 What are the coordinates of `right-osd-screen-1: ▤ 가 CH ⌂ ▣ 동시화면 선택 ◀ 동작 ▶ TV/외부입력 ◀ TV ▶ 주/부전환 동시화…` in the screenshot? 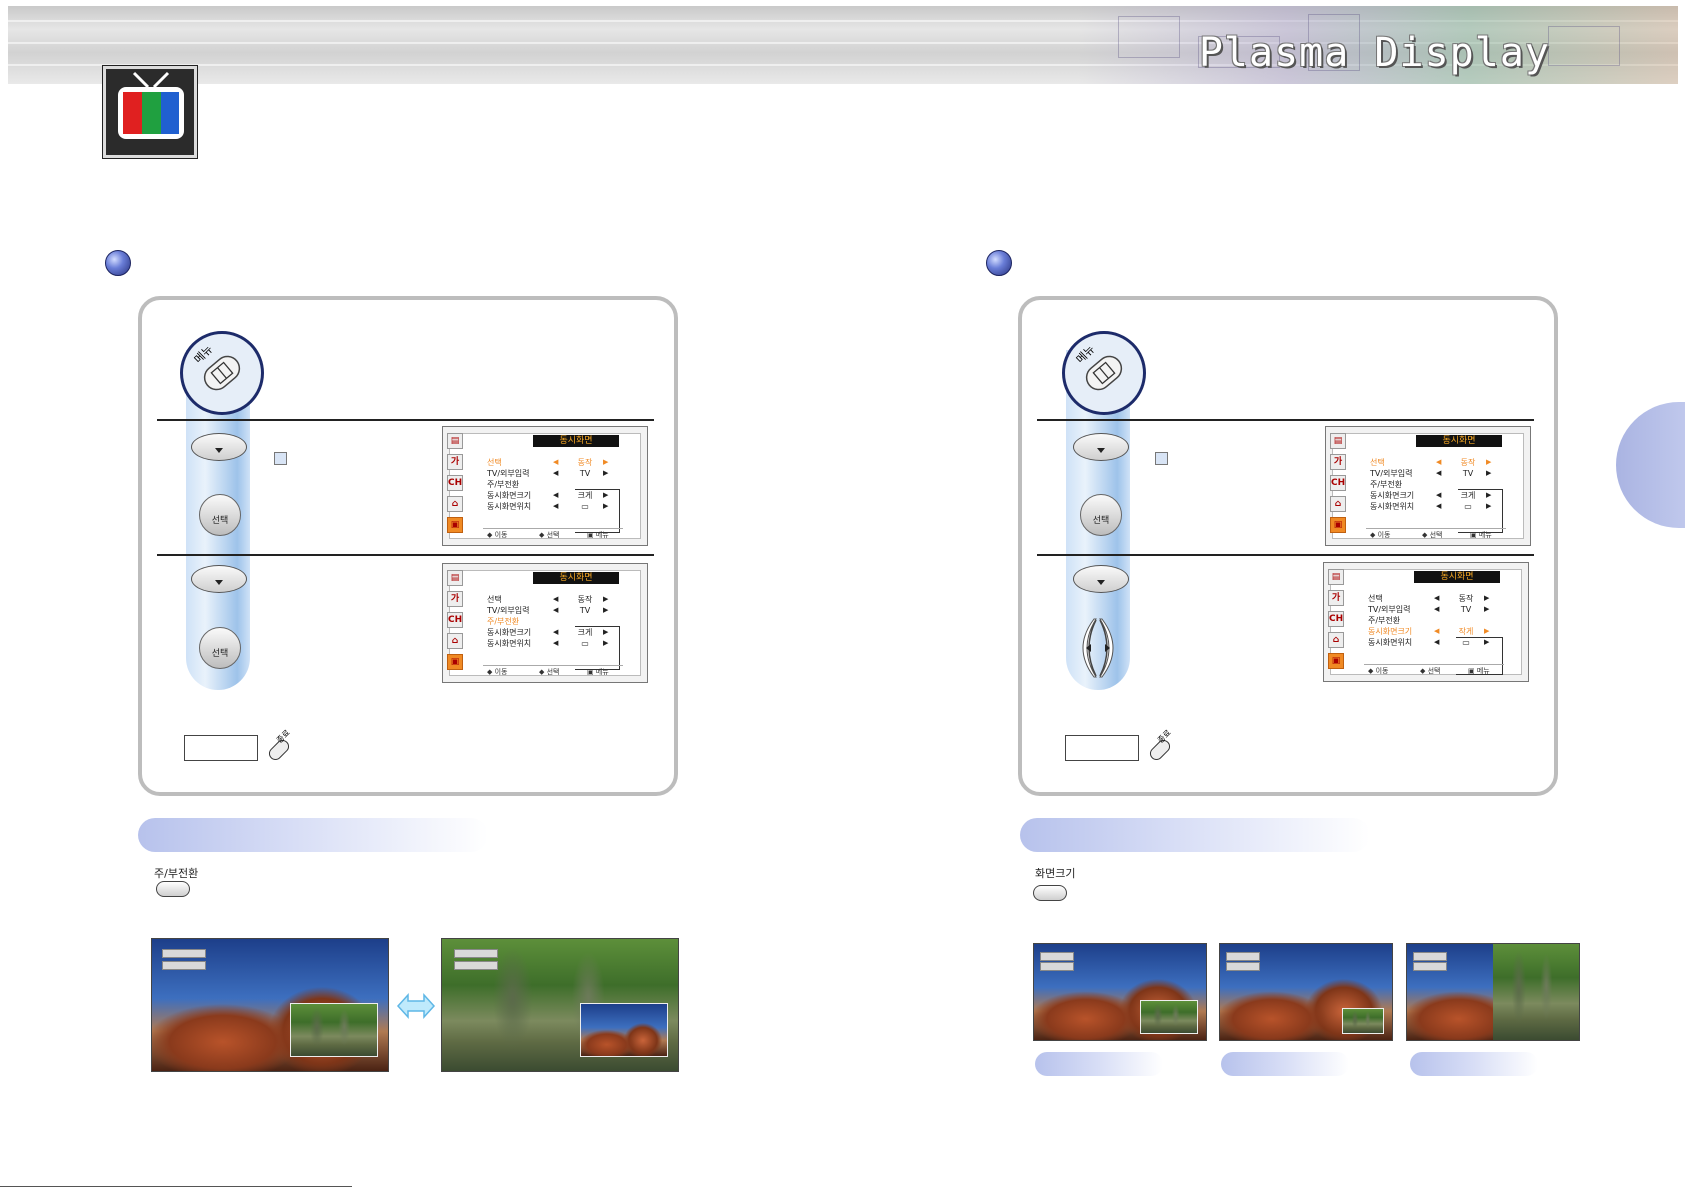 It's located at (1428, 486).